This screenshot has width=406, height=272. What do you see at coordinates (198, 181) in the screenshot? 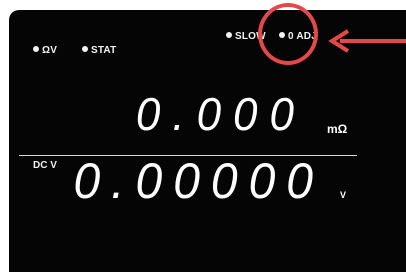
I see `sub-reading-value: 0.00000` at bounding box center [198, 181].